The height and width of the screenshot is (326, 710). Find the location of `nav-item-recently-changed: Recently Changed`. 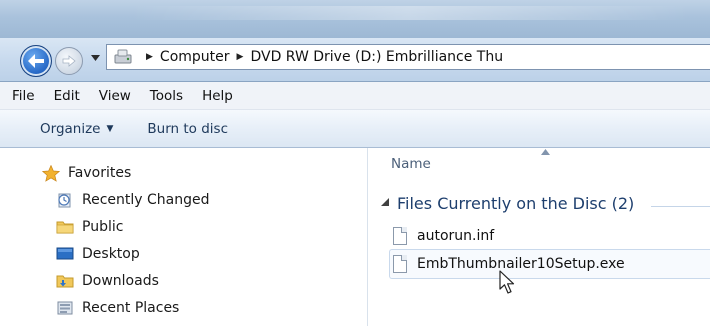

nav-item-recently-changed: Recently Changed is located at coordinates (133, 200).